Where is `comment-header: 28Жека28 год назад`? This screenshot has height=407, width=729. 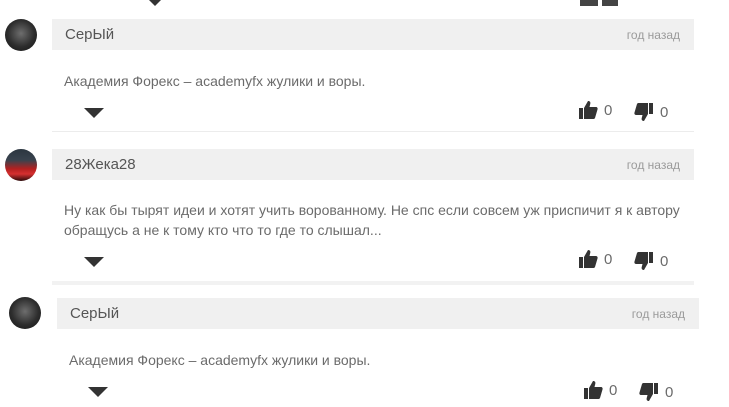
comment-header: 28Жека28 год назад is located at coordinates (373, 164).